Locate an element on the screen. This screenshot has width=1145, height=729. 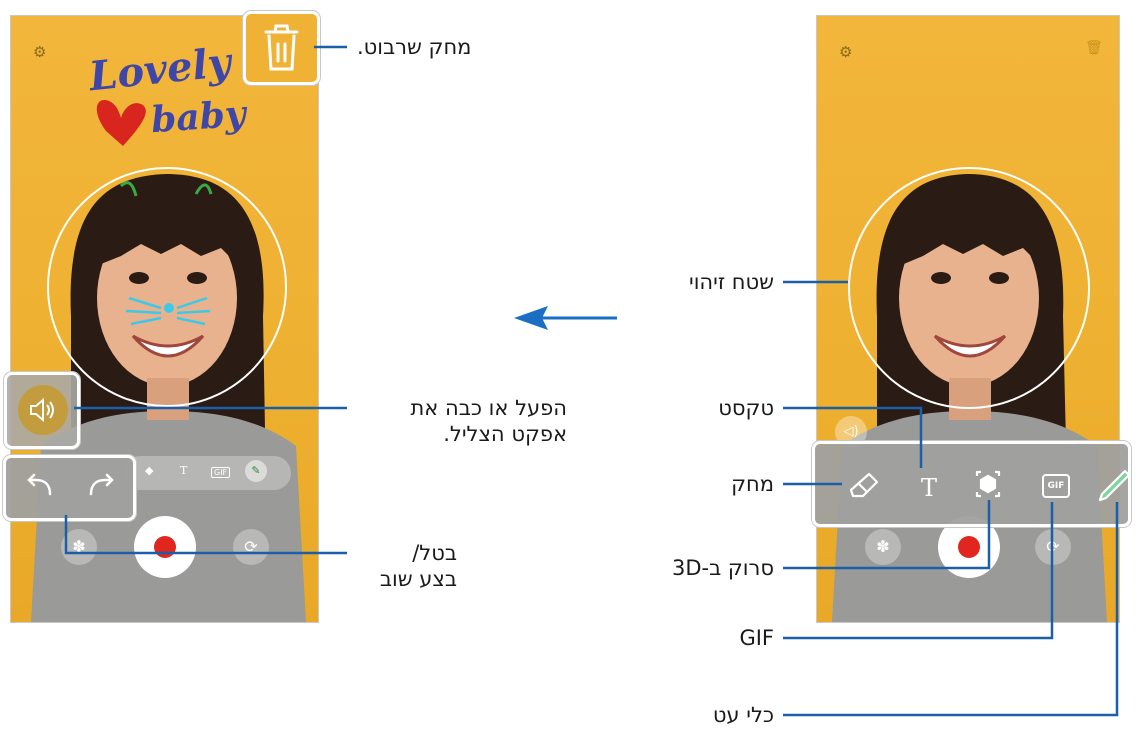
label-sound-toggle-line2: אפקט הצליל. is located at coordinates (505, 434).